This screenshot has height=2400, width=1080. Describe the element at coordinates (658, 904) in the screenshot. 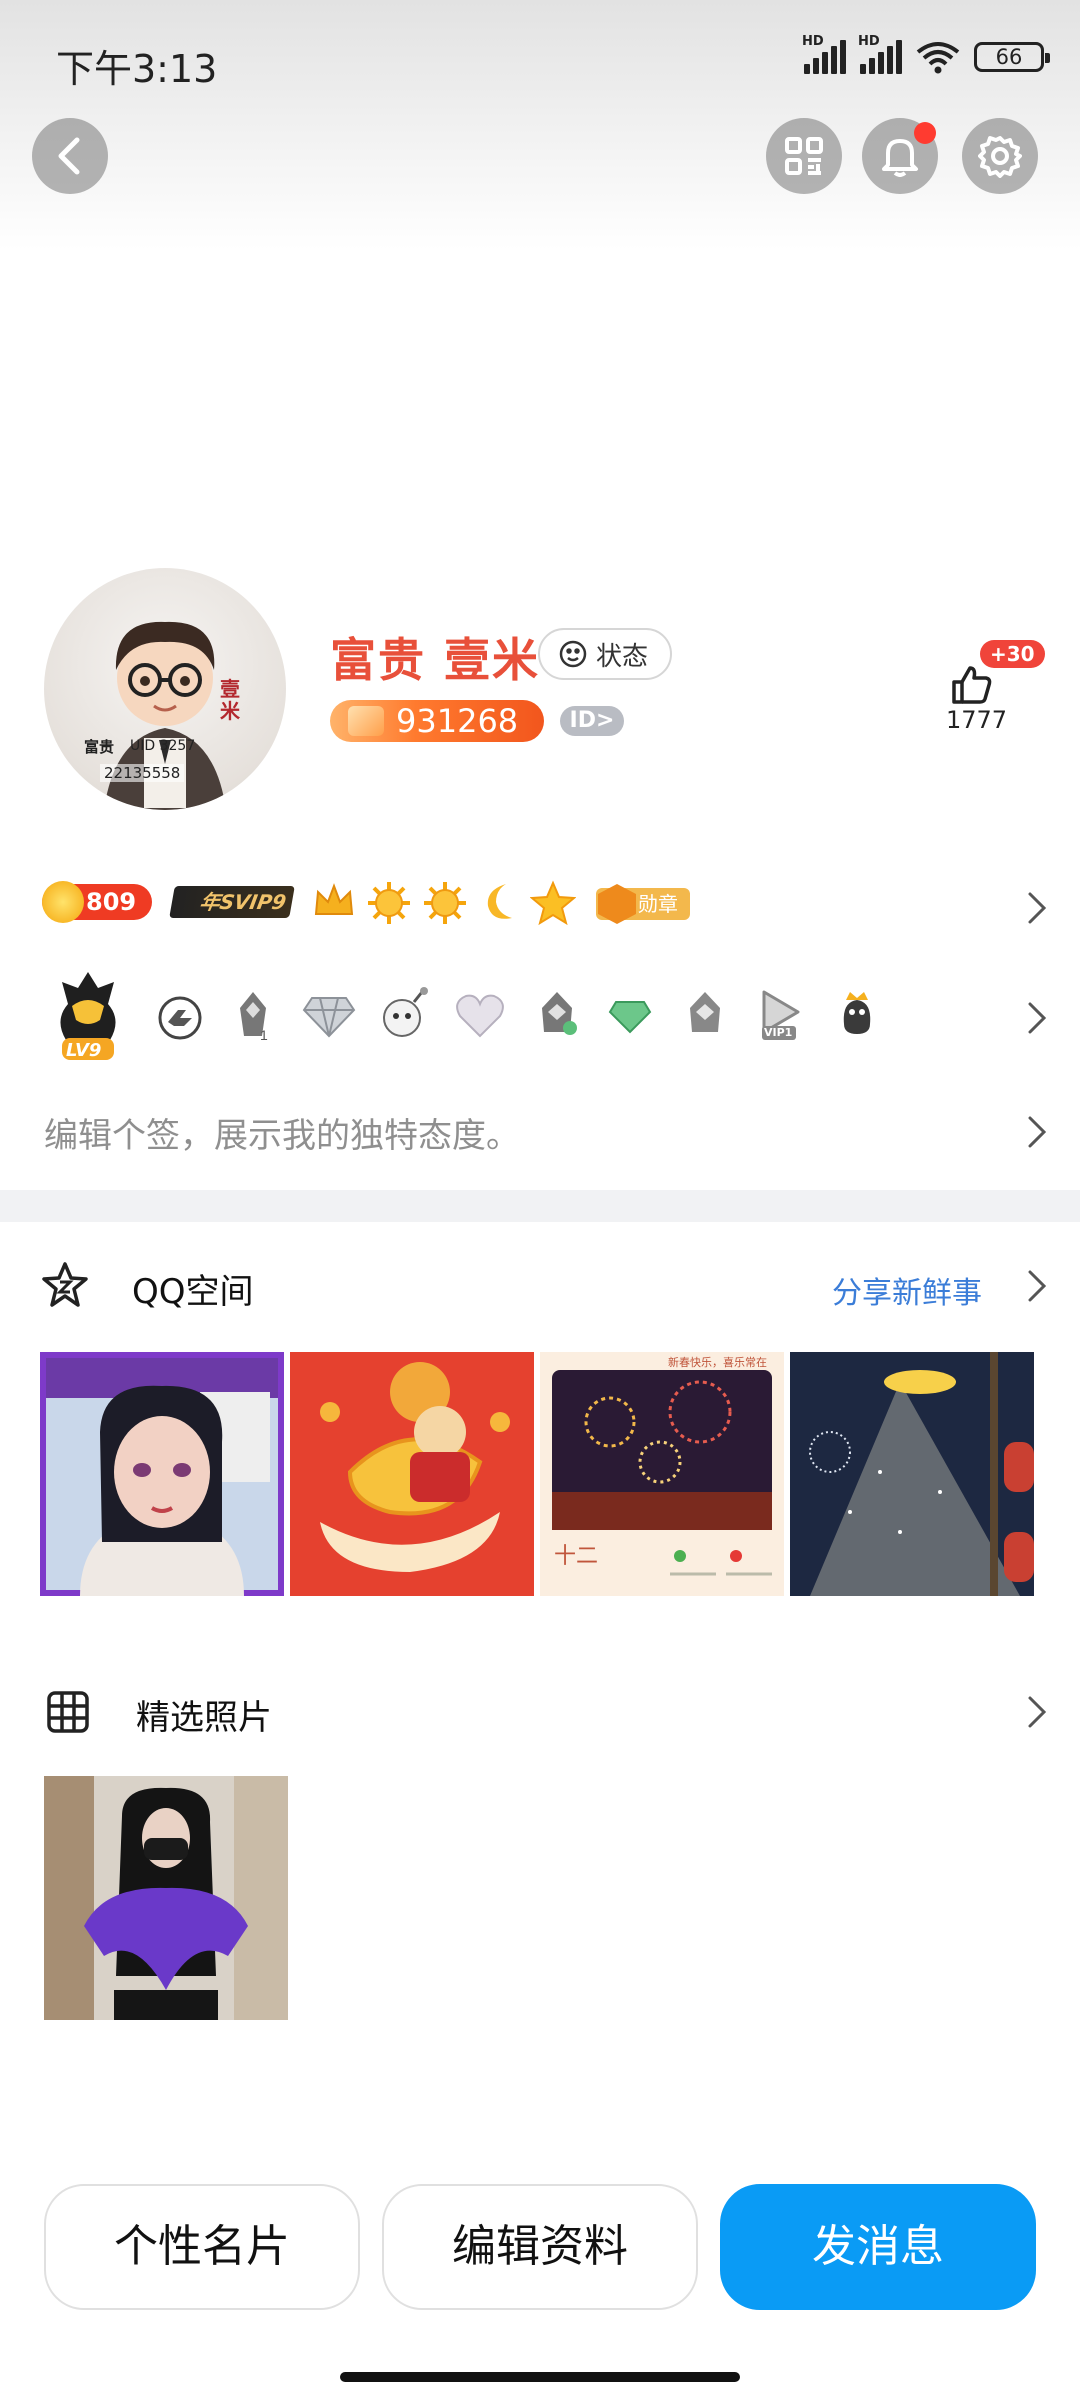

I see `medal-label: 勋章` at that location.